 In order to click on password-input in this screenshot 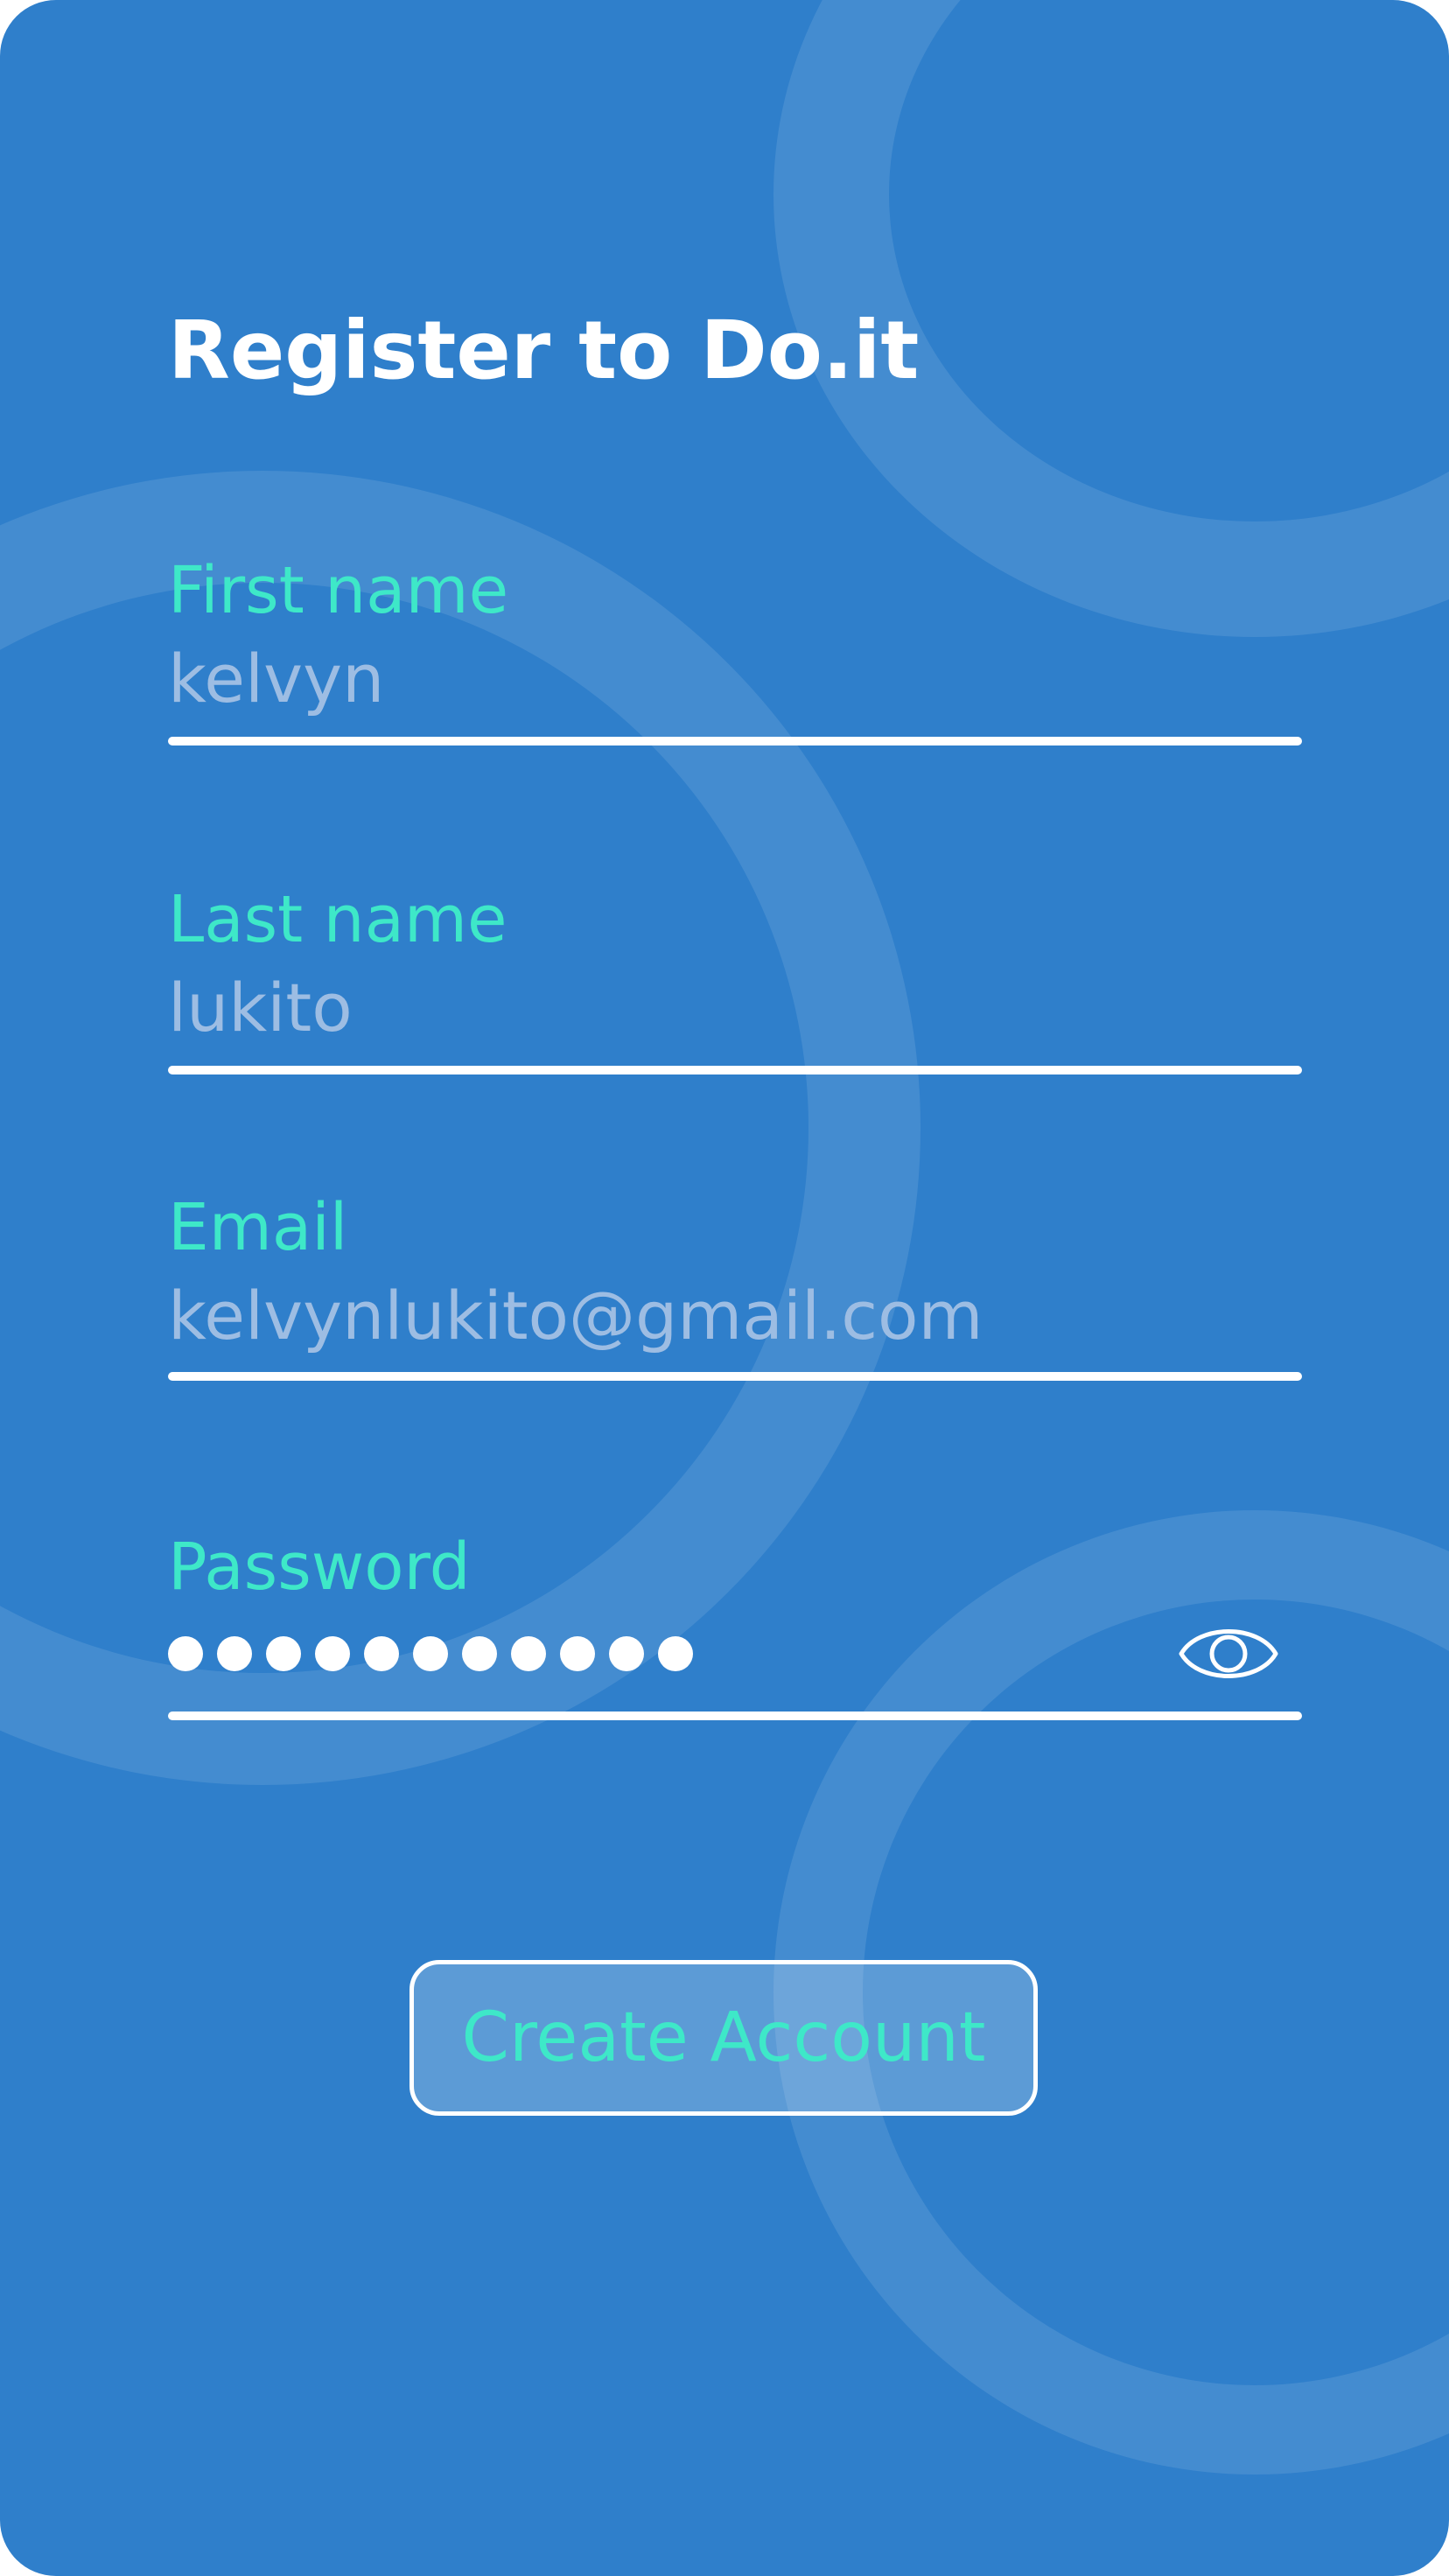, I will do `click(430, 1653)`.